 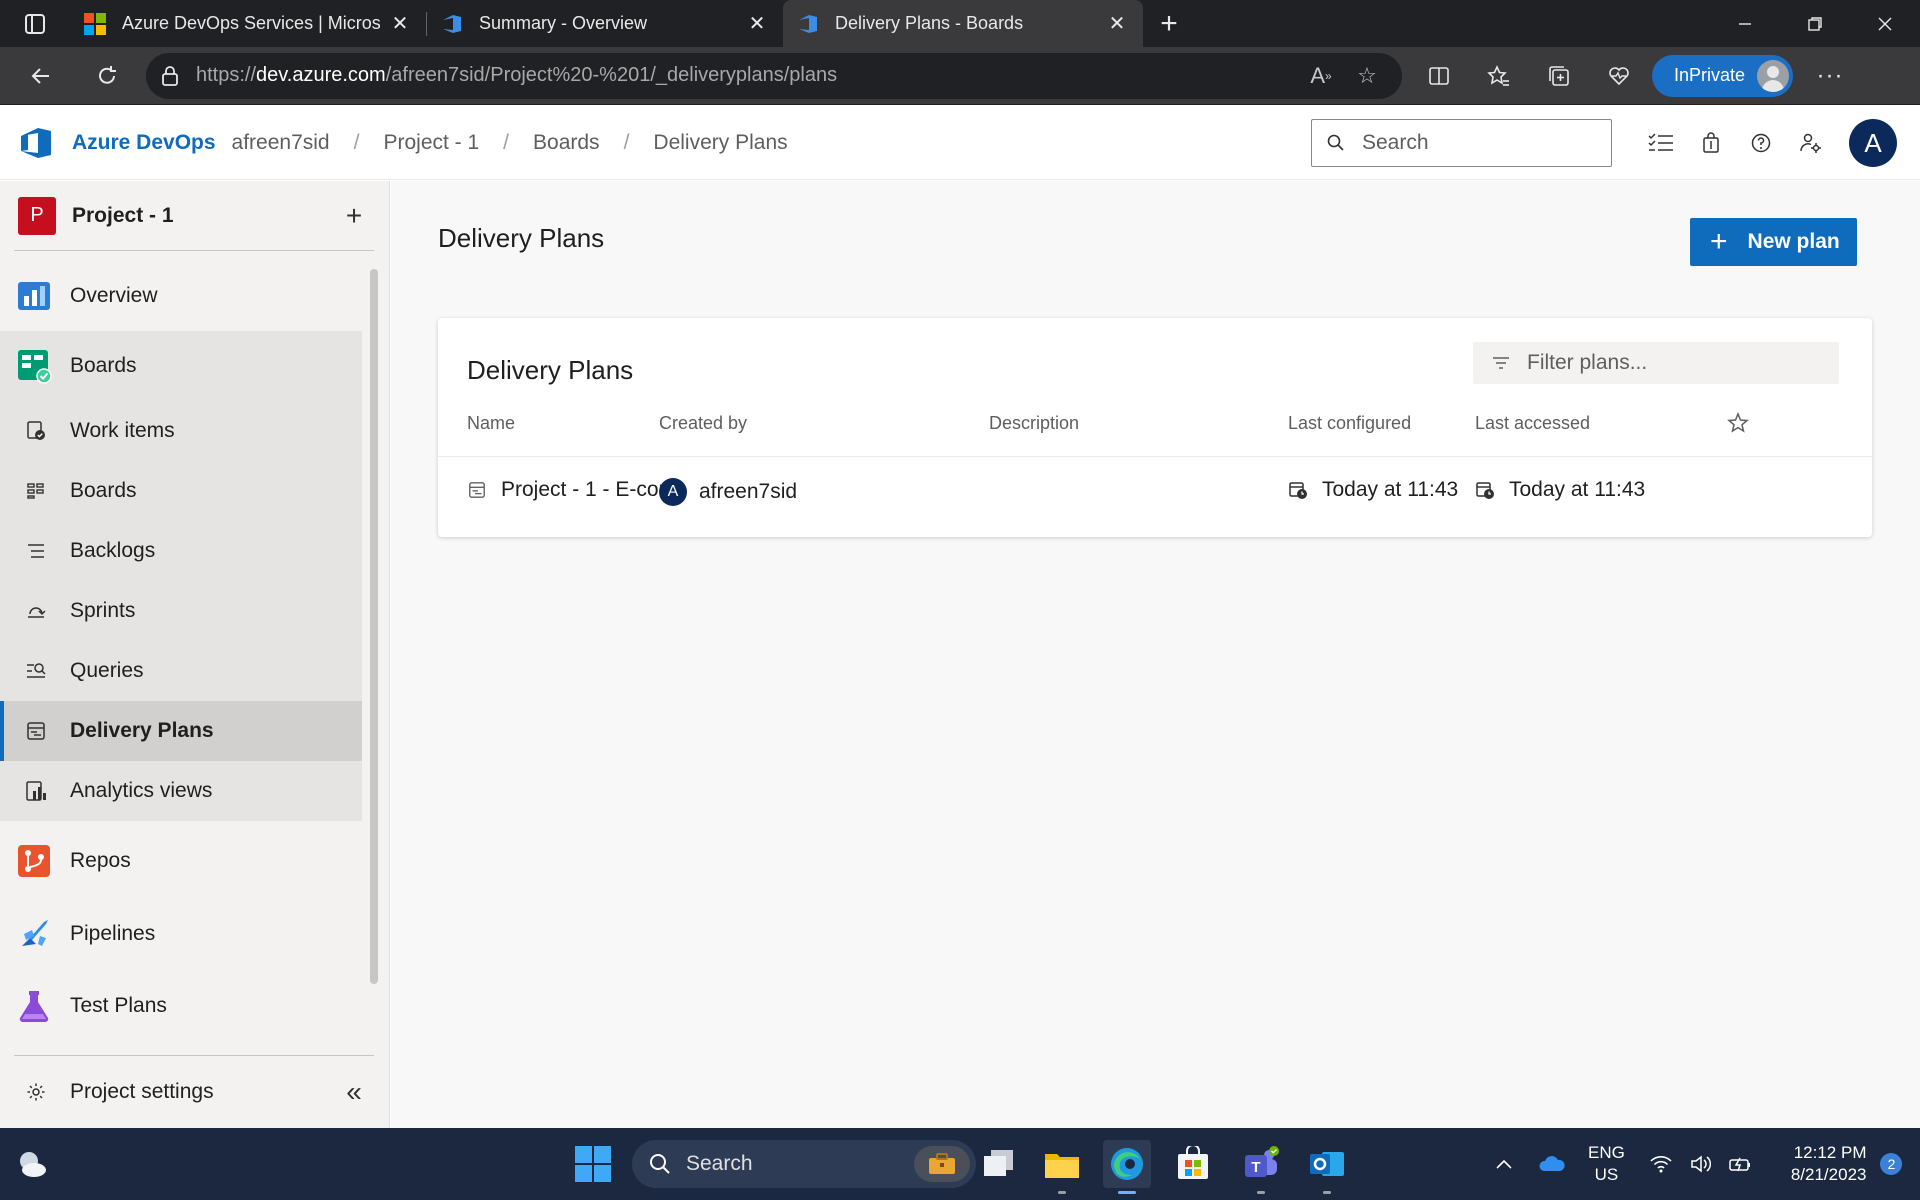 What do you see at coordinates (999, 1164) in the screenshot?
I see `task-view-button` at bounding box center [999, 1164].